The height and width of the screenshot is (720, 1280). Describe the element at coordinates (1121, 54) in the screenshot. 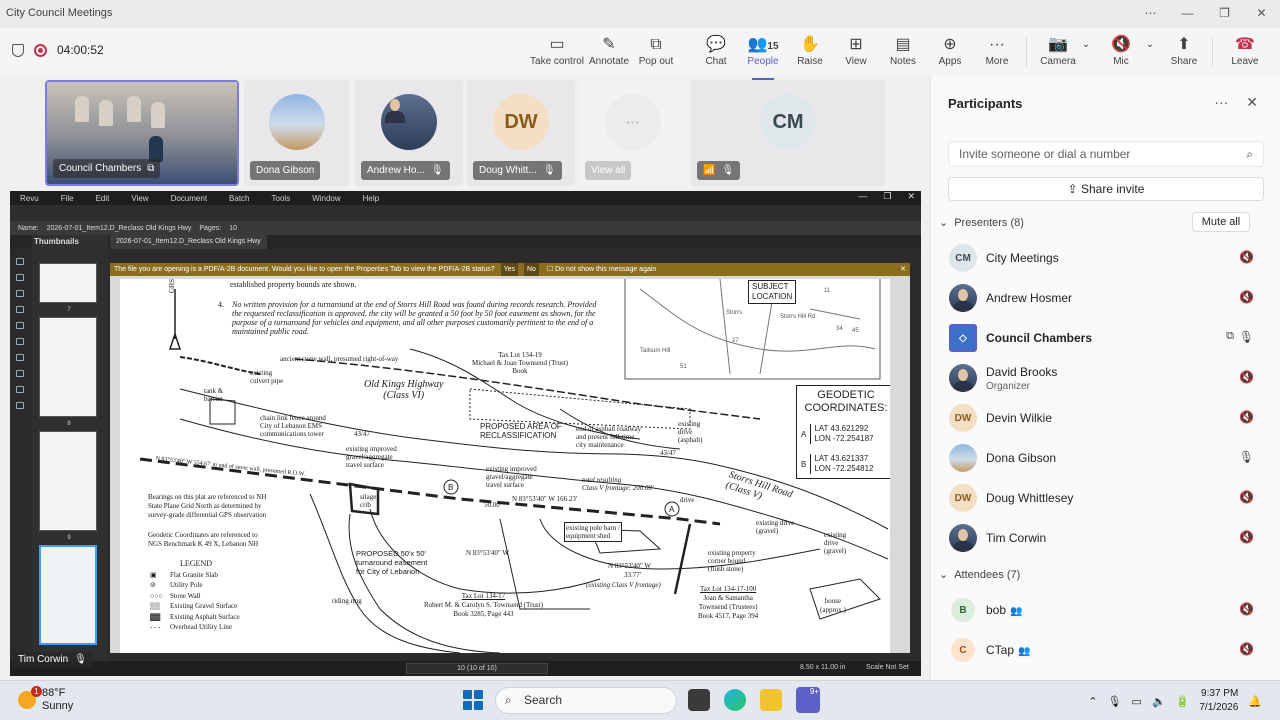

I see `mic-button: 🔇 Mic` at that location.